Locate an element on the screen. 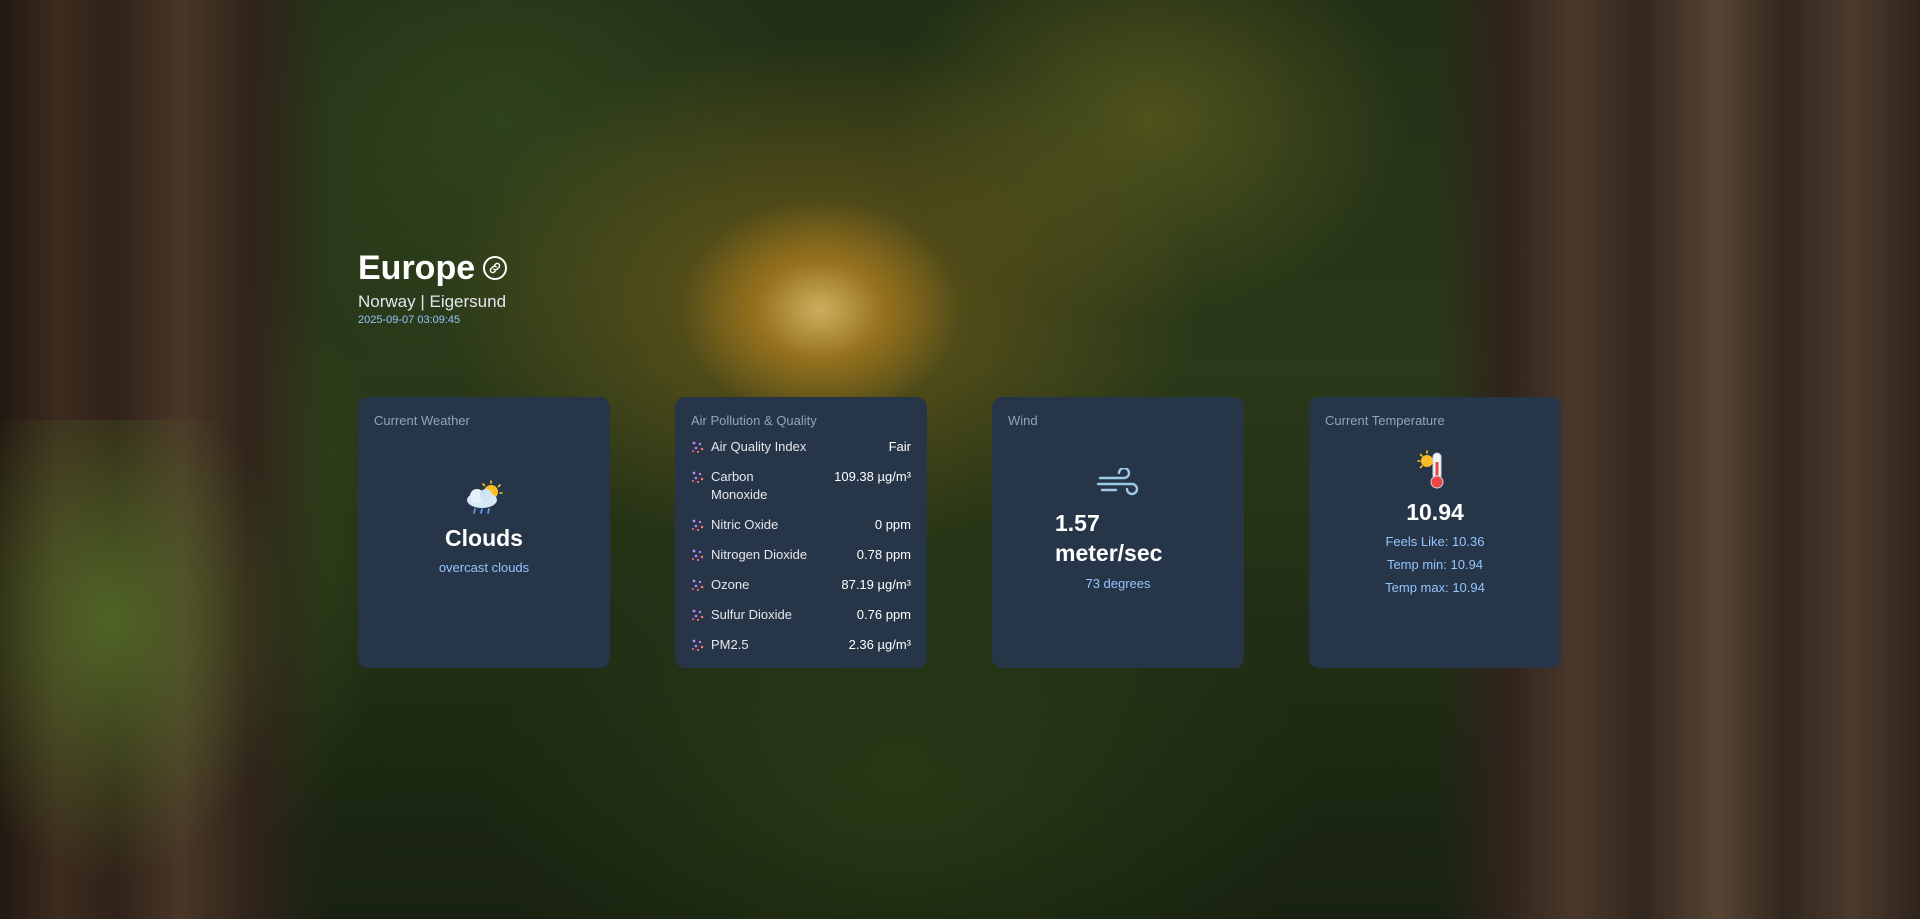  wind-card: Wind 1.57 meter/sec 73 degrees is located at coordinates (1118, 532).